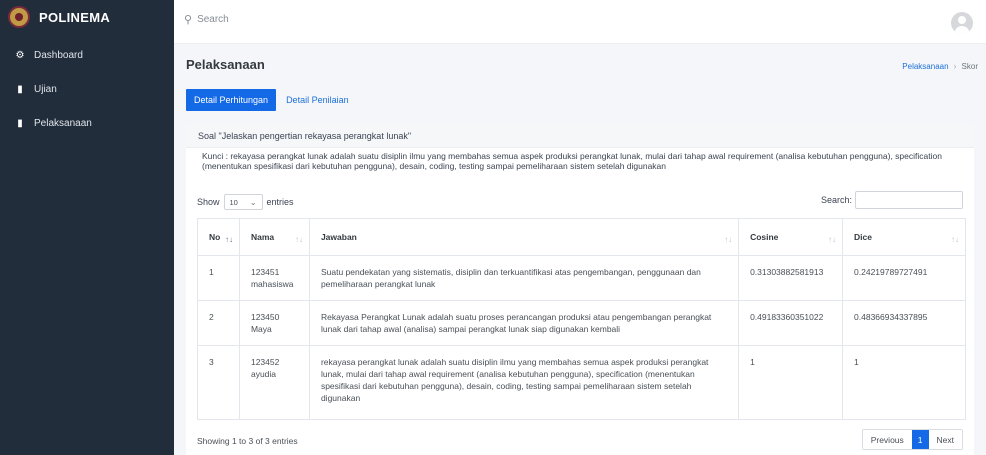  What do you see at coordinates (218, 323) in the screenshot?
I see `cell-no: 2` at bounding box center [218, 323].